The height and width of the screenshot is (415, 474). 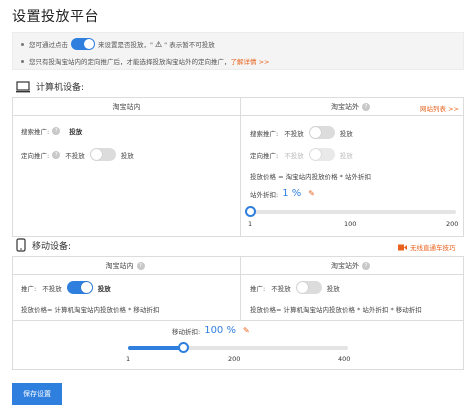 I want to click on formula-text: 投放价格= 计算机淘宝站内投放价格 * 站外折扣 * 移动折扣, so click(x=336, y=310).